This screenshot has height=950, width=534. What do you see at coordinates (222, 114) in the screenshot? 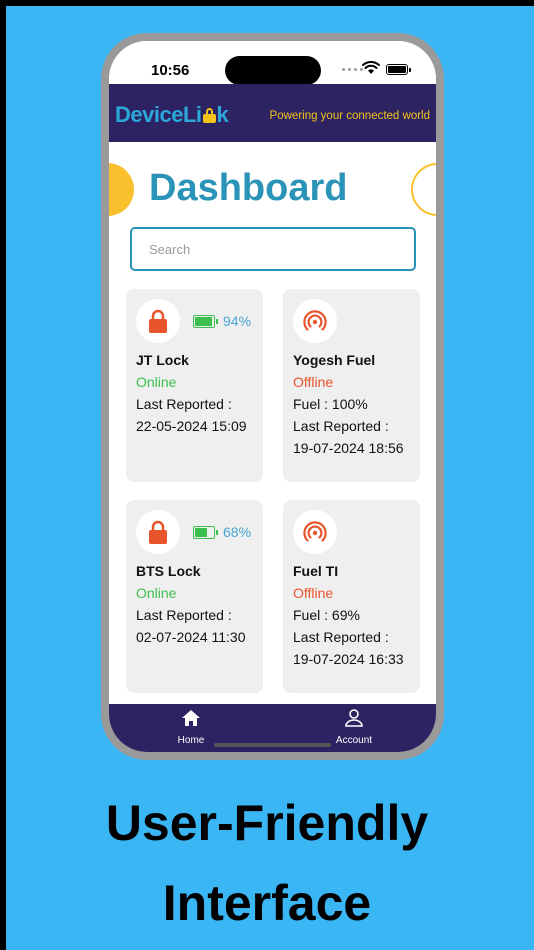
I see `logo-text-end: k` at bounding box center [222, 114].